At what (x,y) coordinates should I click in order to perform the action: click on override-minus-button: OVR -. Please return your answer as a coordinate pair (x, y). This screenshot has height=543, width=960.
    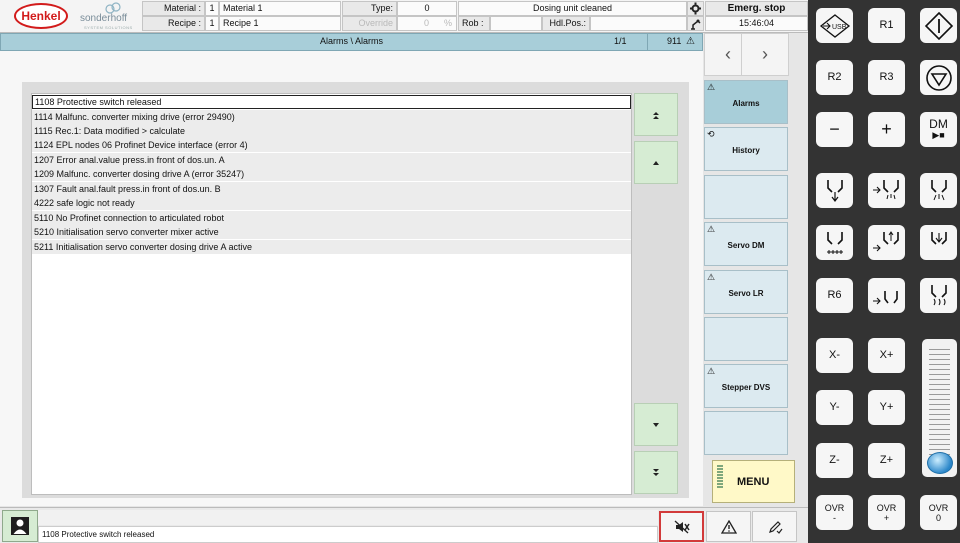
    Looking at the image, I should click on (834, 512).